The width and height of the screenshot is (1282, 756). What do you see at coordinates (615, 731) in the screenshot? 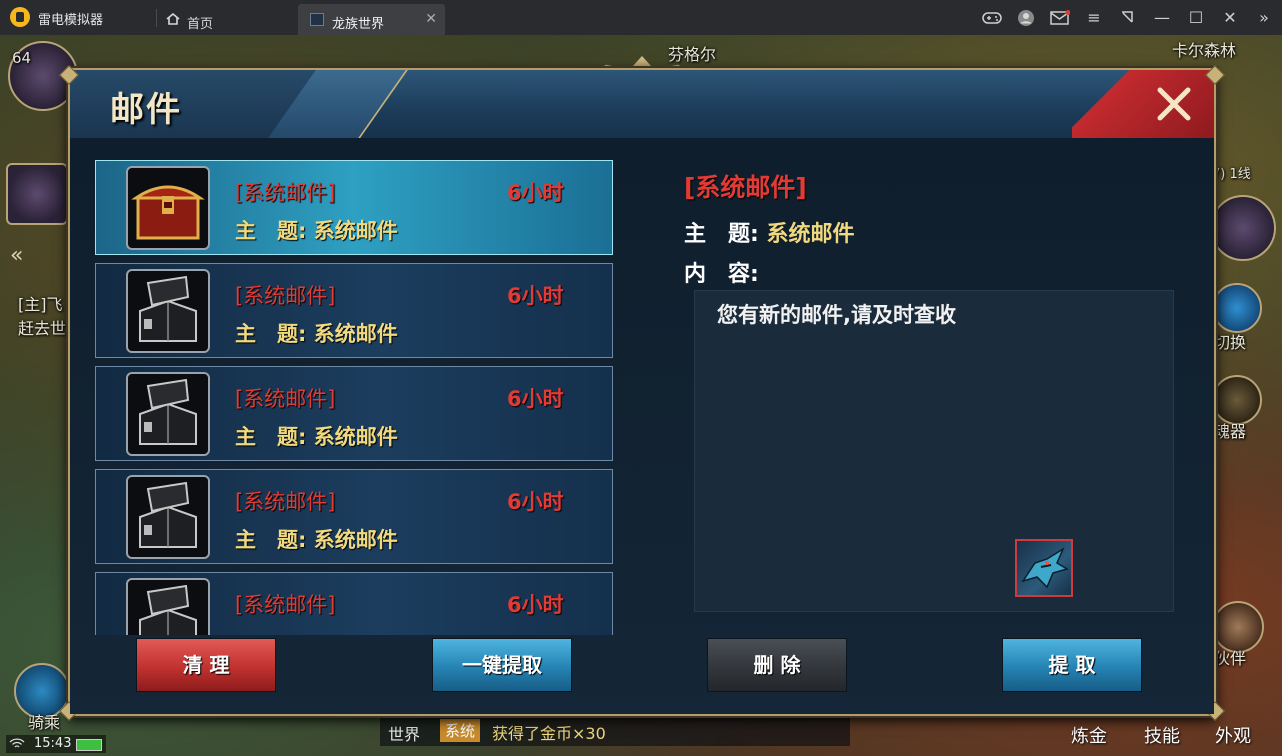
I see `chat-bar: 世界 系统 获得了金币×30` at bounding box center [615, 731].